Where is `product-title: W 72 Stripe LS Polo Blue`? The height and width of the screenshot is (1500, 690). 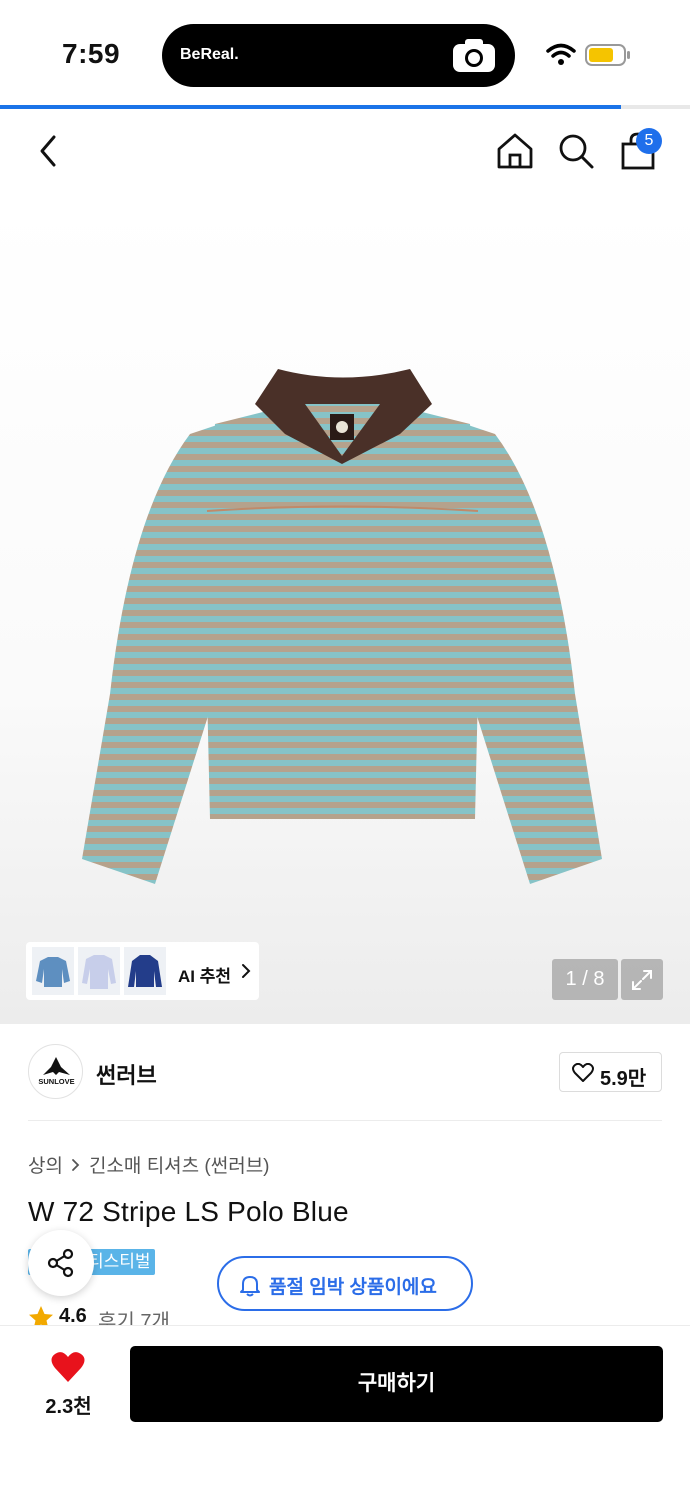
product-title: W 72 Stripe LS Polo Blue is located at coordinates (188, 1211).